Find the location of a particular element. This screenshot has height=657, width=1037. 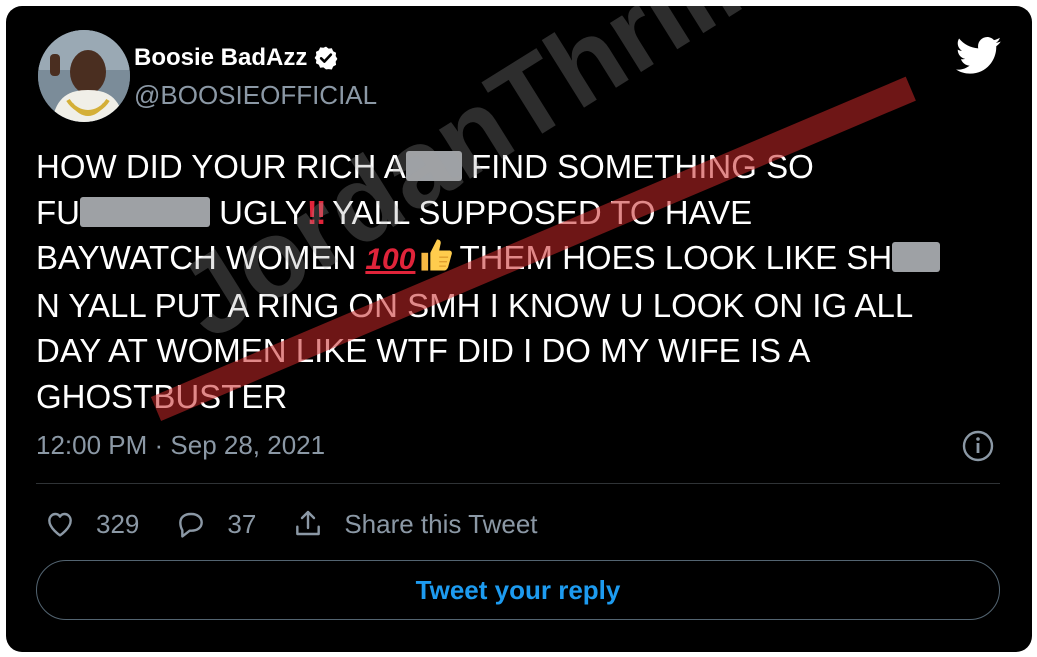

avatar is located at coordinates (84, 76).